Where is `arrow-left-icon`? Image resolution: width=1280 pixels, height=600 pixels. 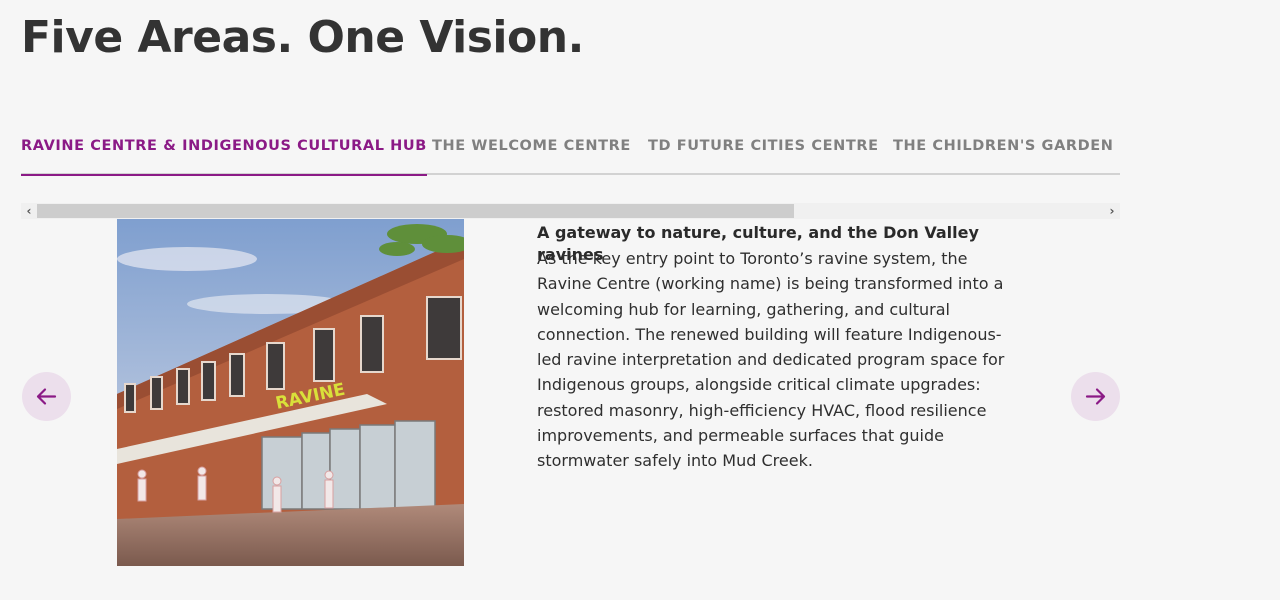
arrow-left-icon is located at coordinates (46, 396).